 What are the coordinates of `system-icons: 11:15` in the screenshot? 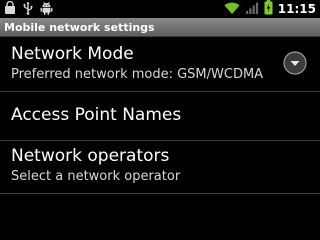 It's located at (270, 9).